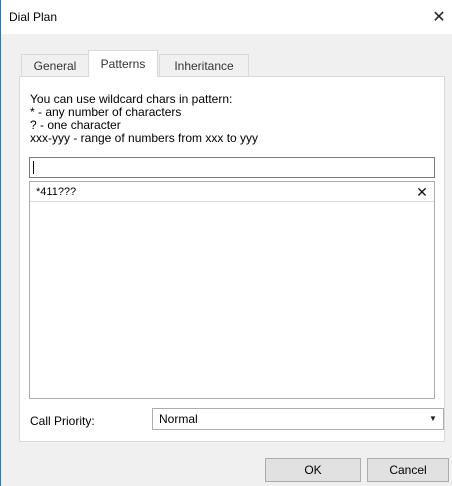  Describe the element at coordinates (62, 421) in the screenshot. I see `call-priority-label: Call Priority:` at that location.